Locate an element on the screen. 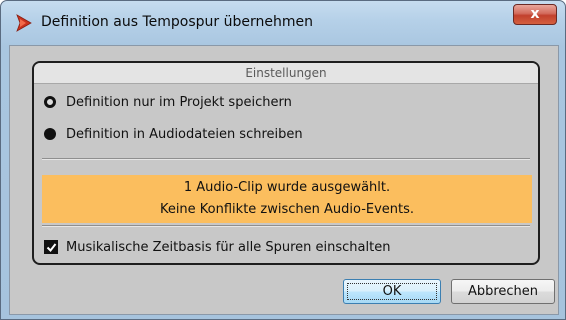  radio-write-audiofiles: Definition in Audiodateien schreiben is located at coordinates (194, 135).